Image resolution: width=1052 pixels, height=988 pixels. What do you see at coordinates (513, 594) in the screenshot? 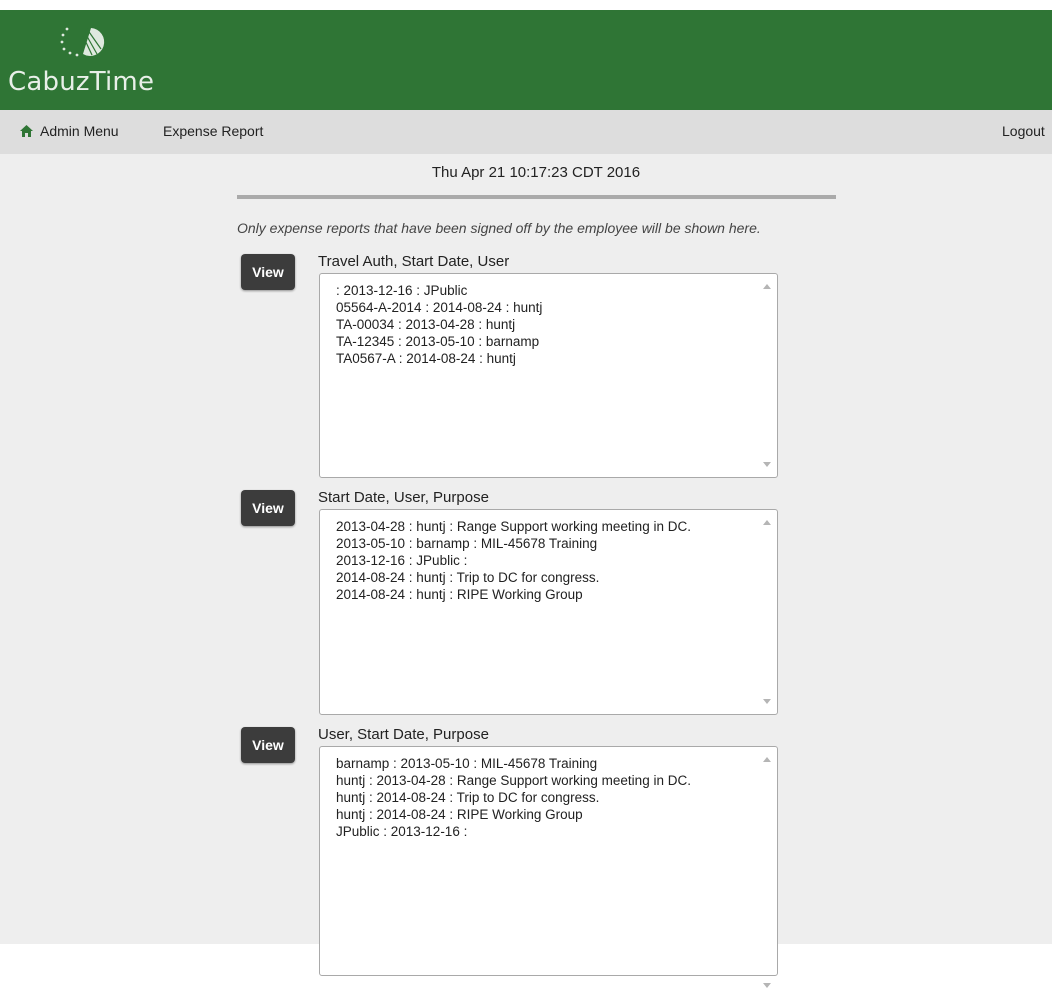
I see `list-item: 2014-08-24 : huntj : RIPE Working Group` at bounding box center [513, 594].